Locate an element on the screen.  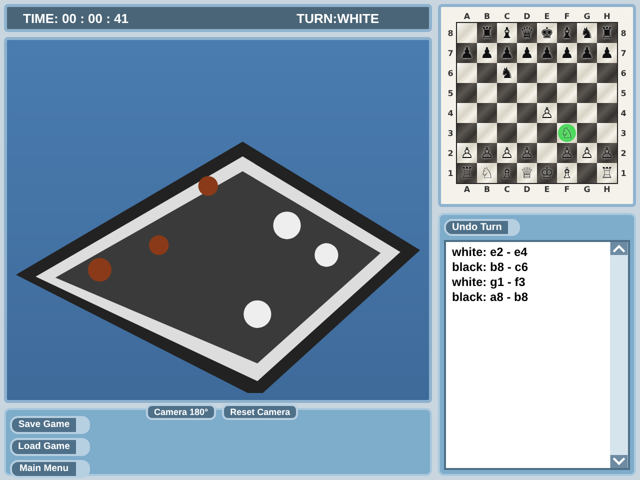
move-entry: black: b8 - c6 is located at coordinates (491, 267).